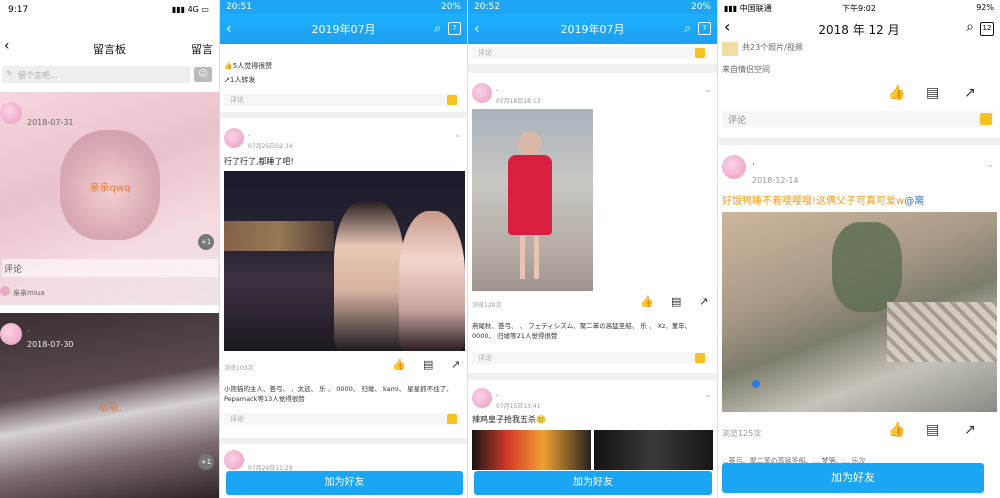 The height and width of the screenshot is (498, 1000). What do you see at coordinates (5, 291) in the screenshot?
I see `author-avatar` at bounding box center [5, 291].